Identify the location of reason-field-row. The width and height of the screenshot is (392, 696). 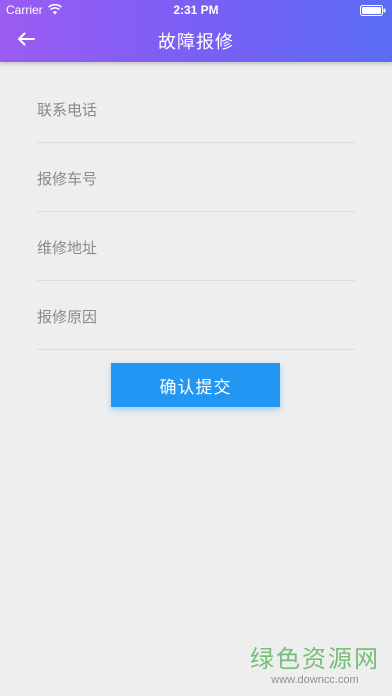
(196, 315).